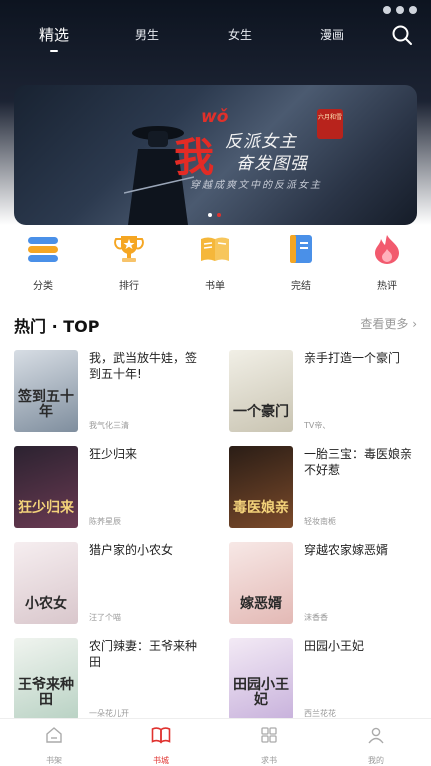 The width and height of the screenshot is (431, 766). I want to click on category-ranking: 排行, so click(129, 262).